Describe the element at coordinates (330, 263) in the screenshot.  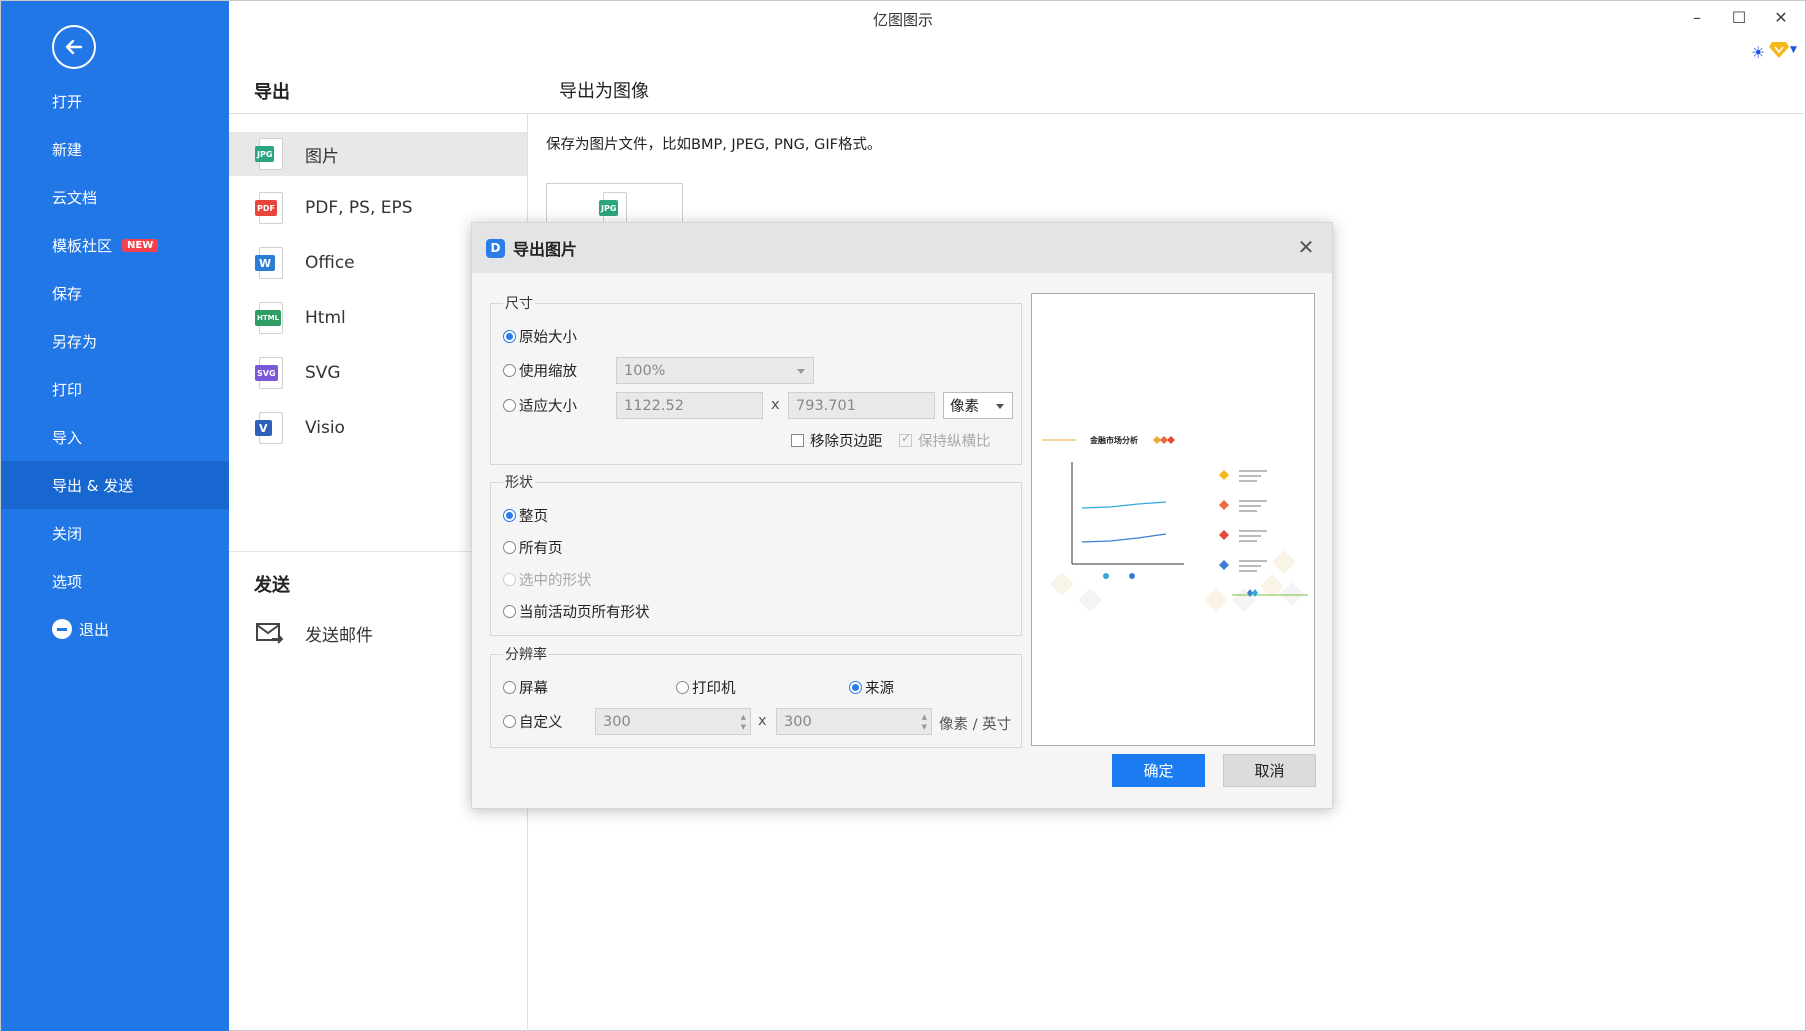
I see `export-item-label: Office` at that location.